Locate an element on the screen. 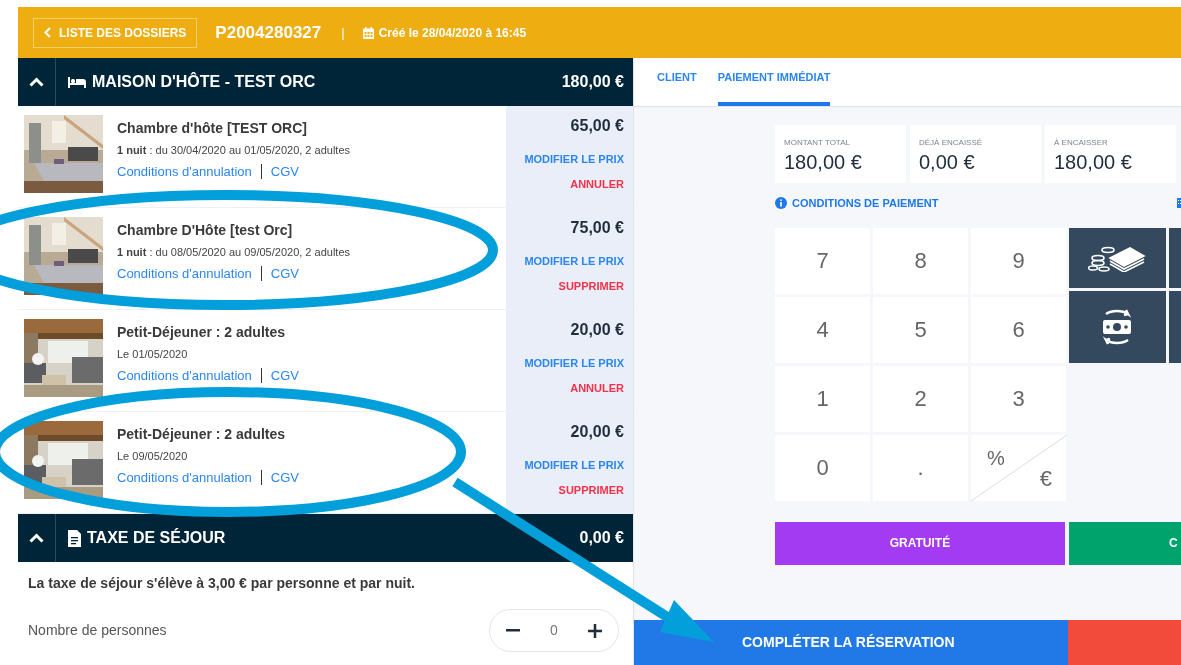  document-icon is located at coordinates (74, 538).